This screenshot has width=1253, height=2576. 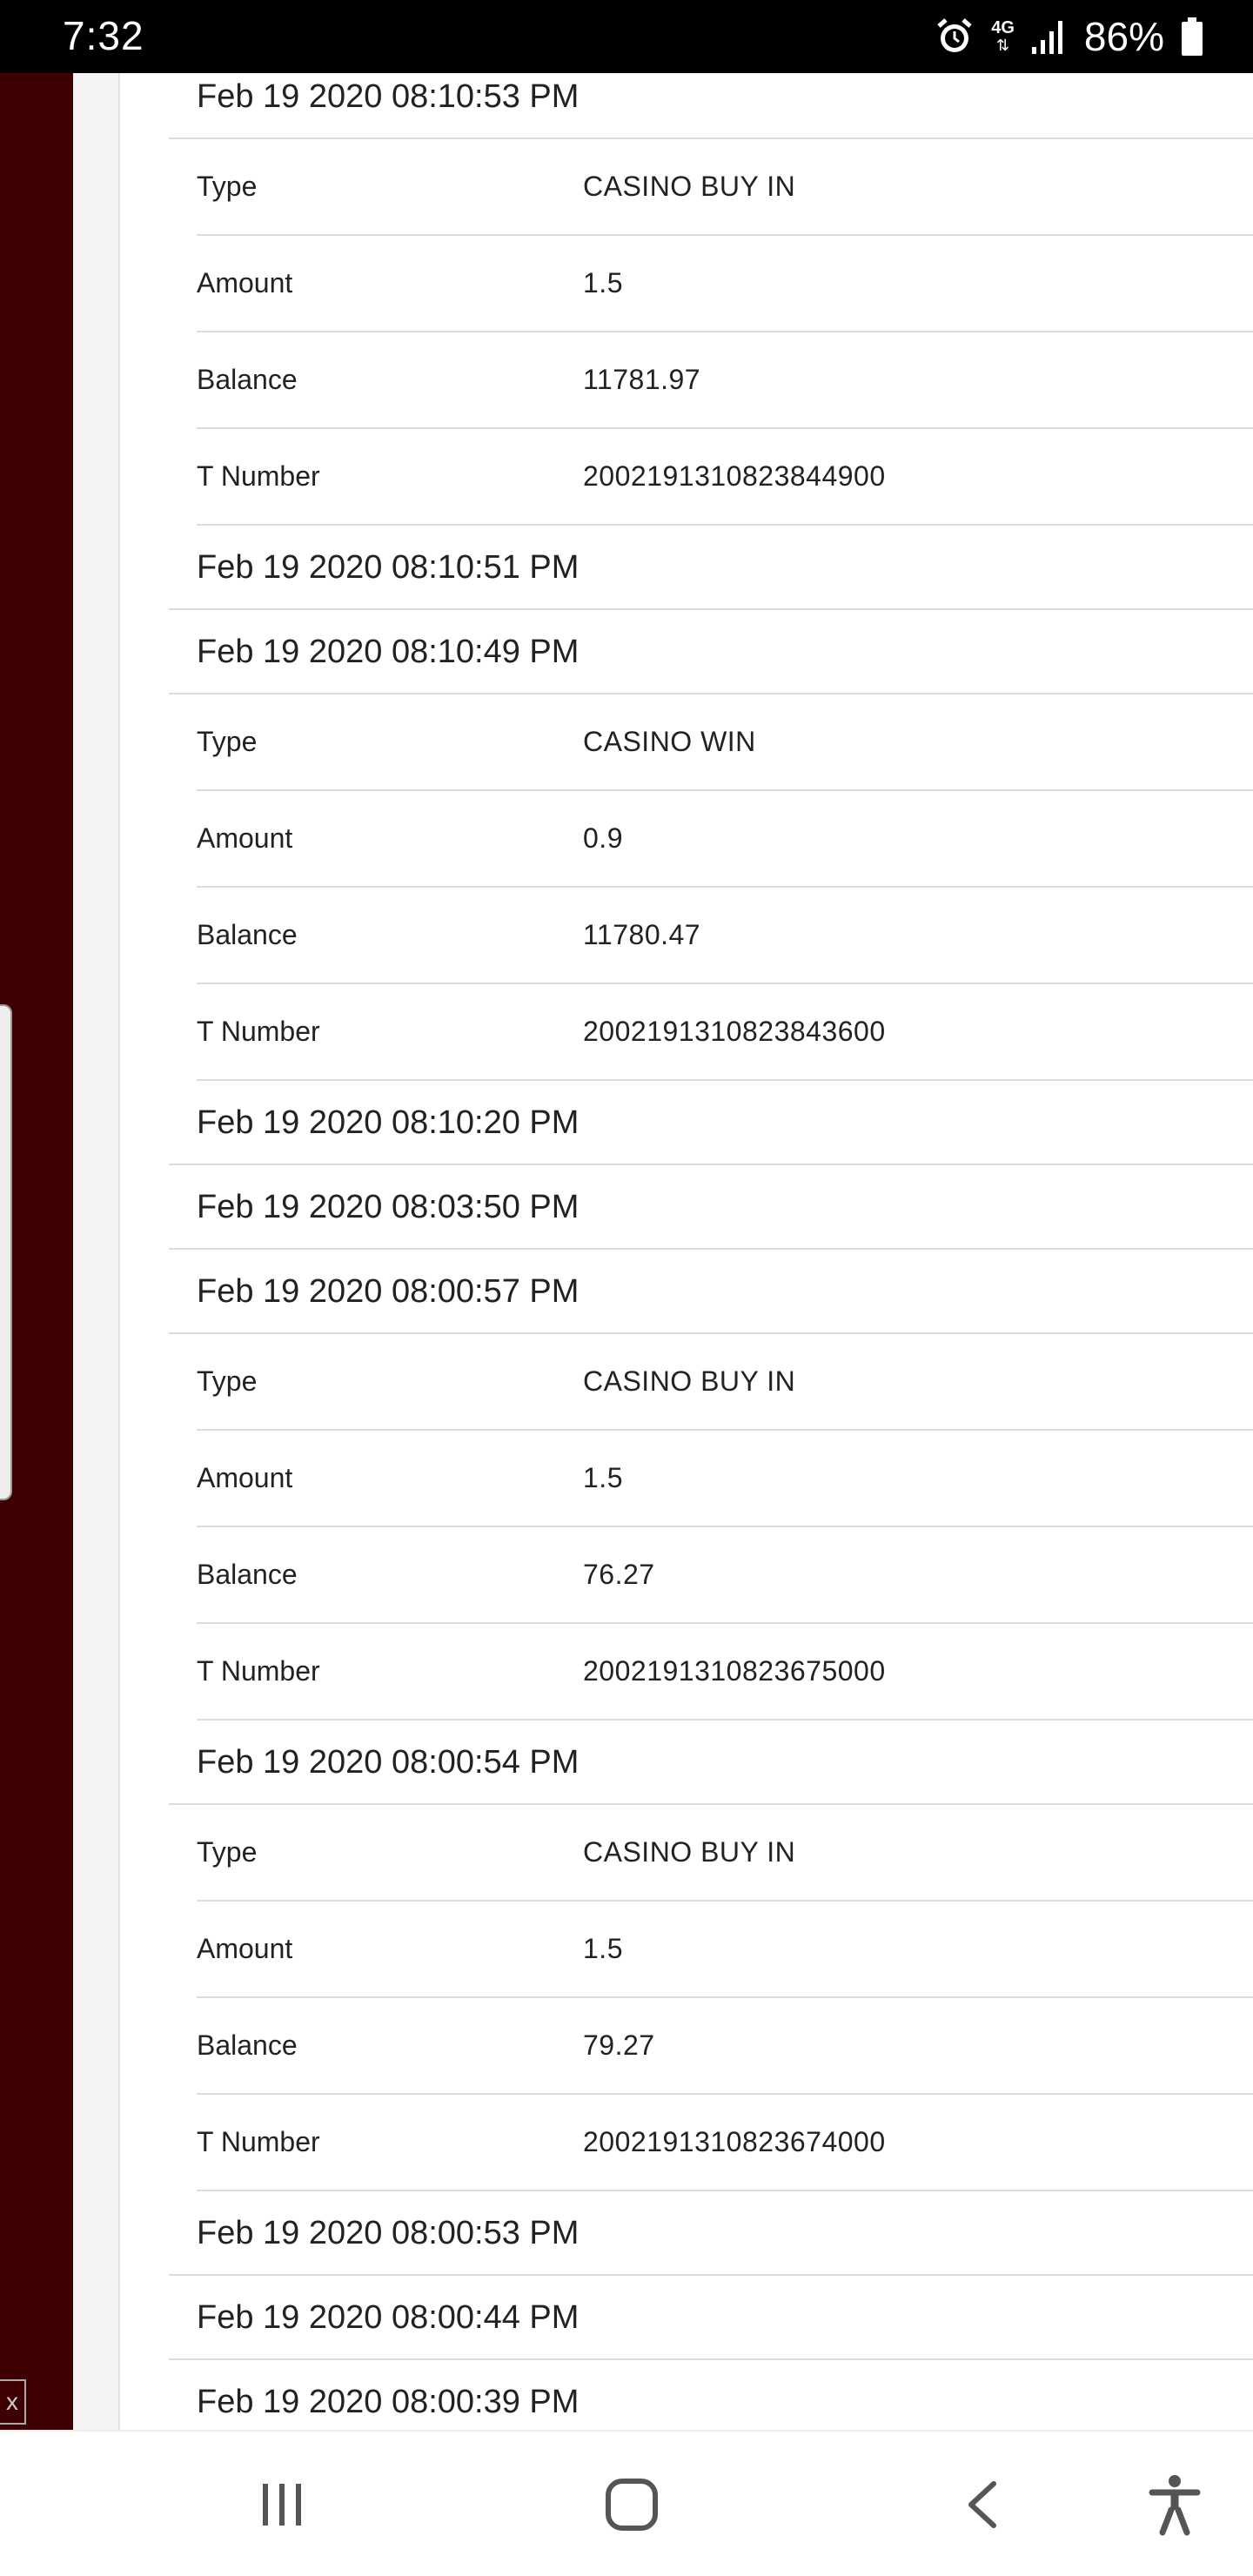 I want to click on transaction-detail-row-t-number: T Number 2002191310823675000, so click(x=725, y=1673).